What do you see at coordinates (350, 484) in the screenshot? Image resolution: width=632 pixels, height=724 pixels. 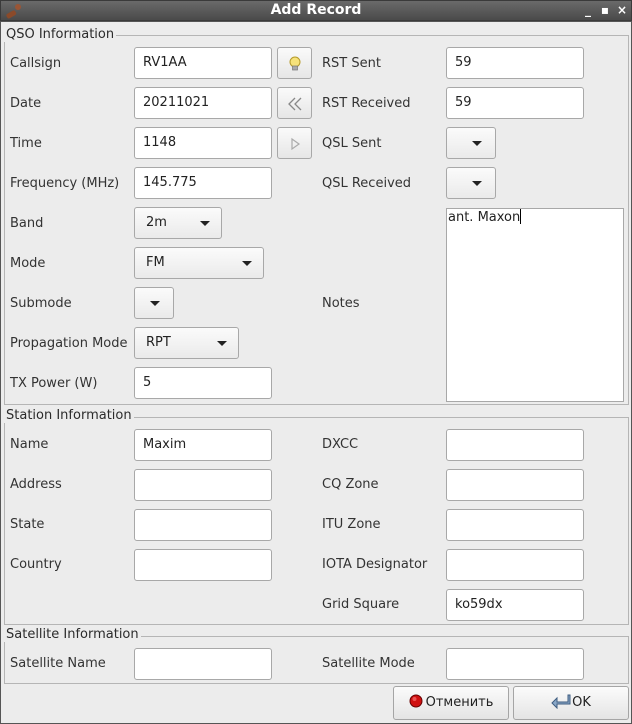 I see `cq-zone-label: CQ Zone` at bounding box center [350, 484].